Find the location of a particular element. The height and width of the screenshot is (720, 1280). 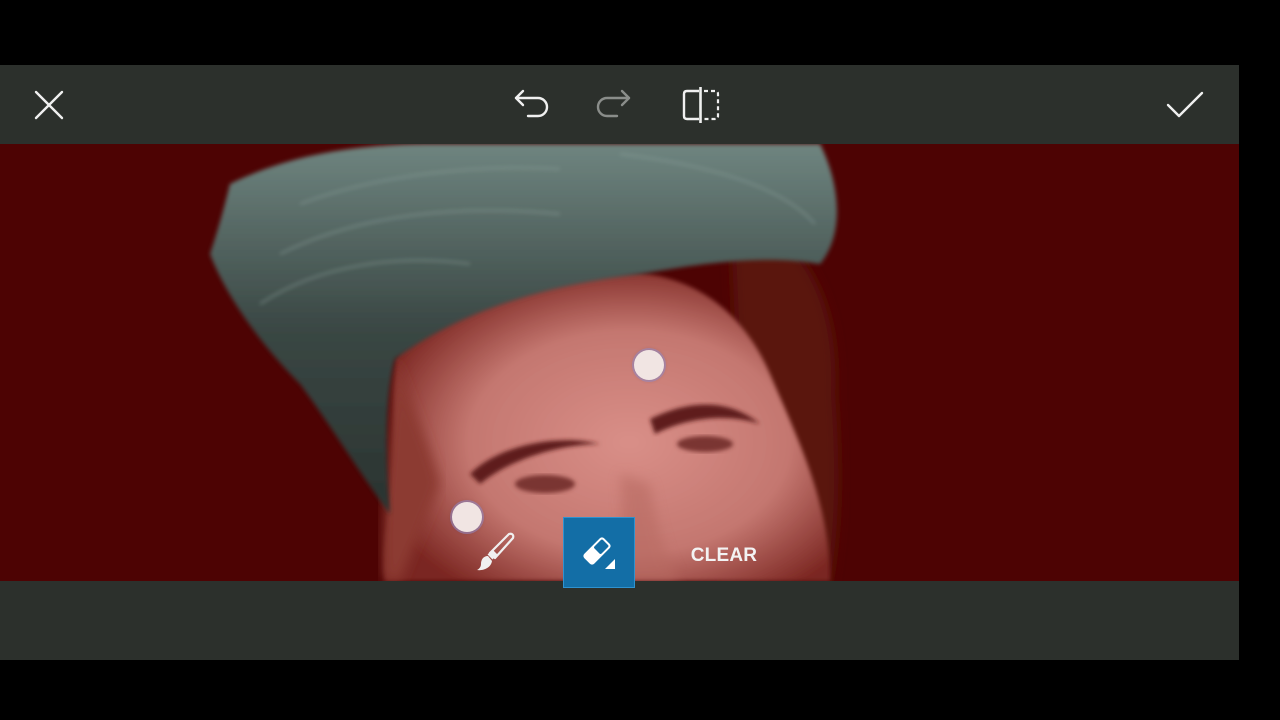

apply-button is located at coordinates (1185, 105).